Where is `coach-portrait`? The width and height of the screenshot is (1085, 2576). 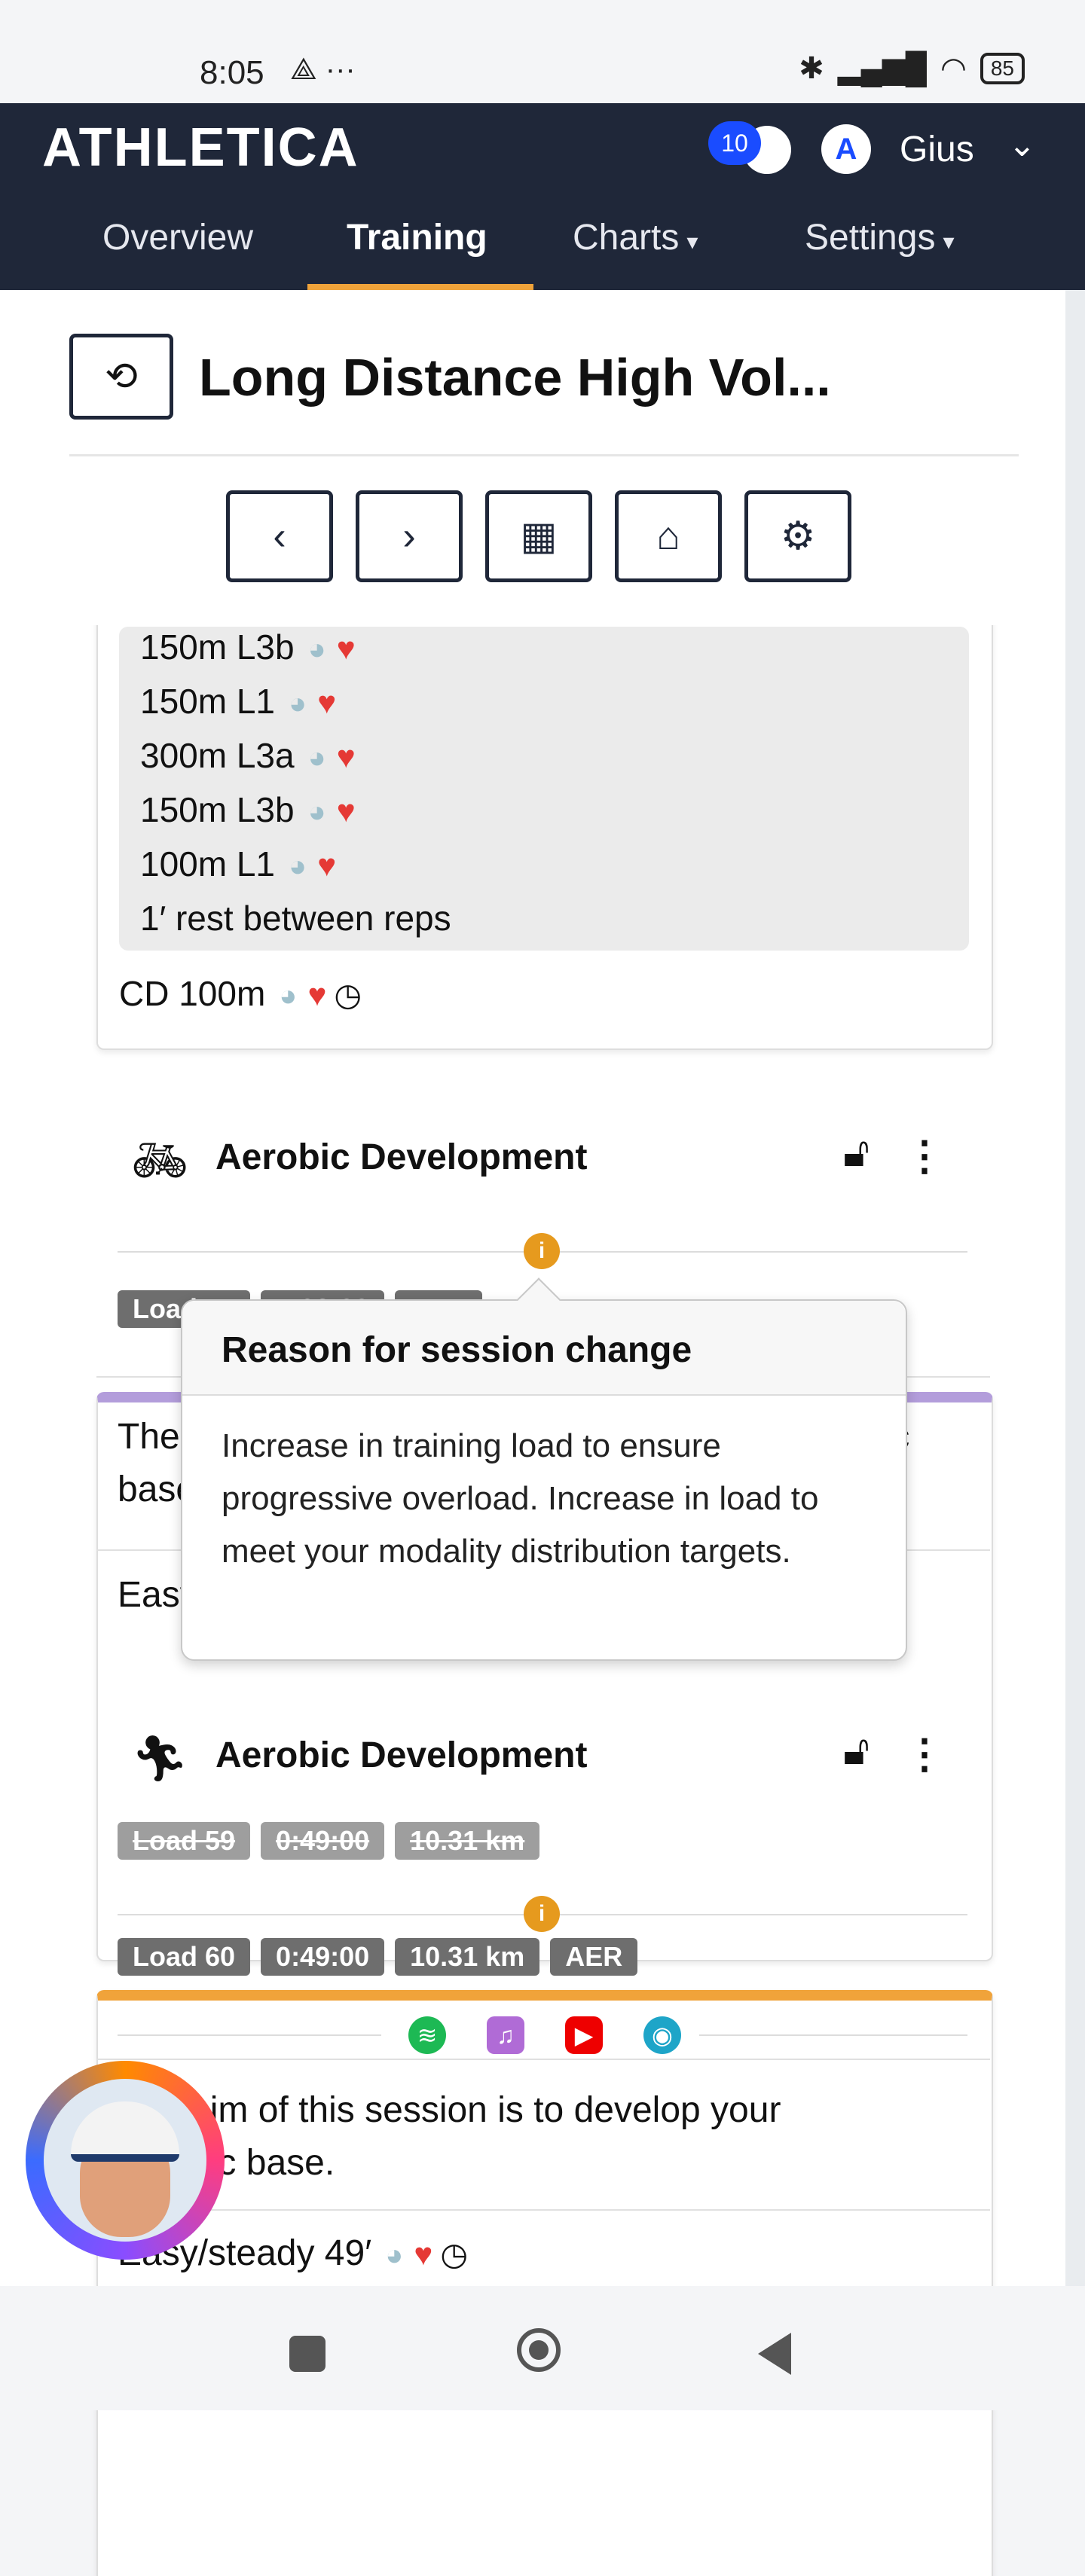
coach-portrait is located at coordinates (125, 2161).